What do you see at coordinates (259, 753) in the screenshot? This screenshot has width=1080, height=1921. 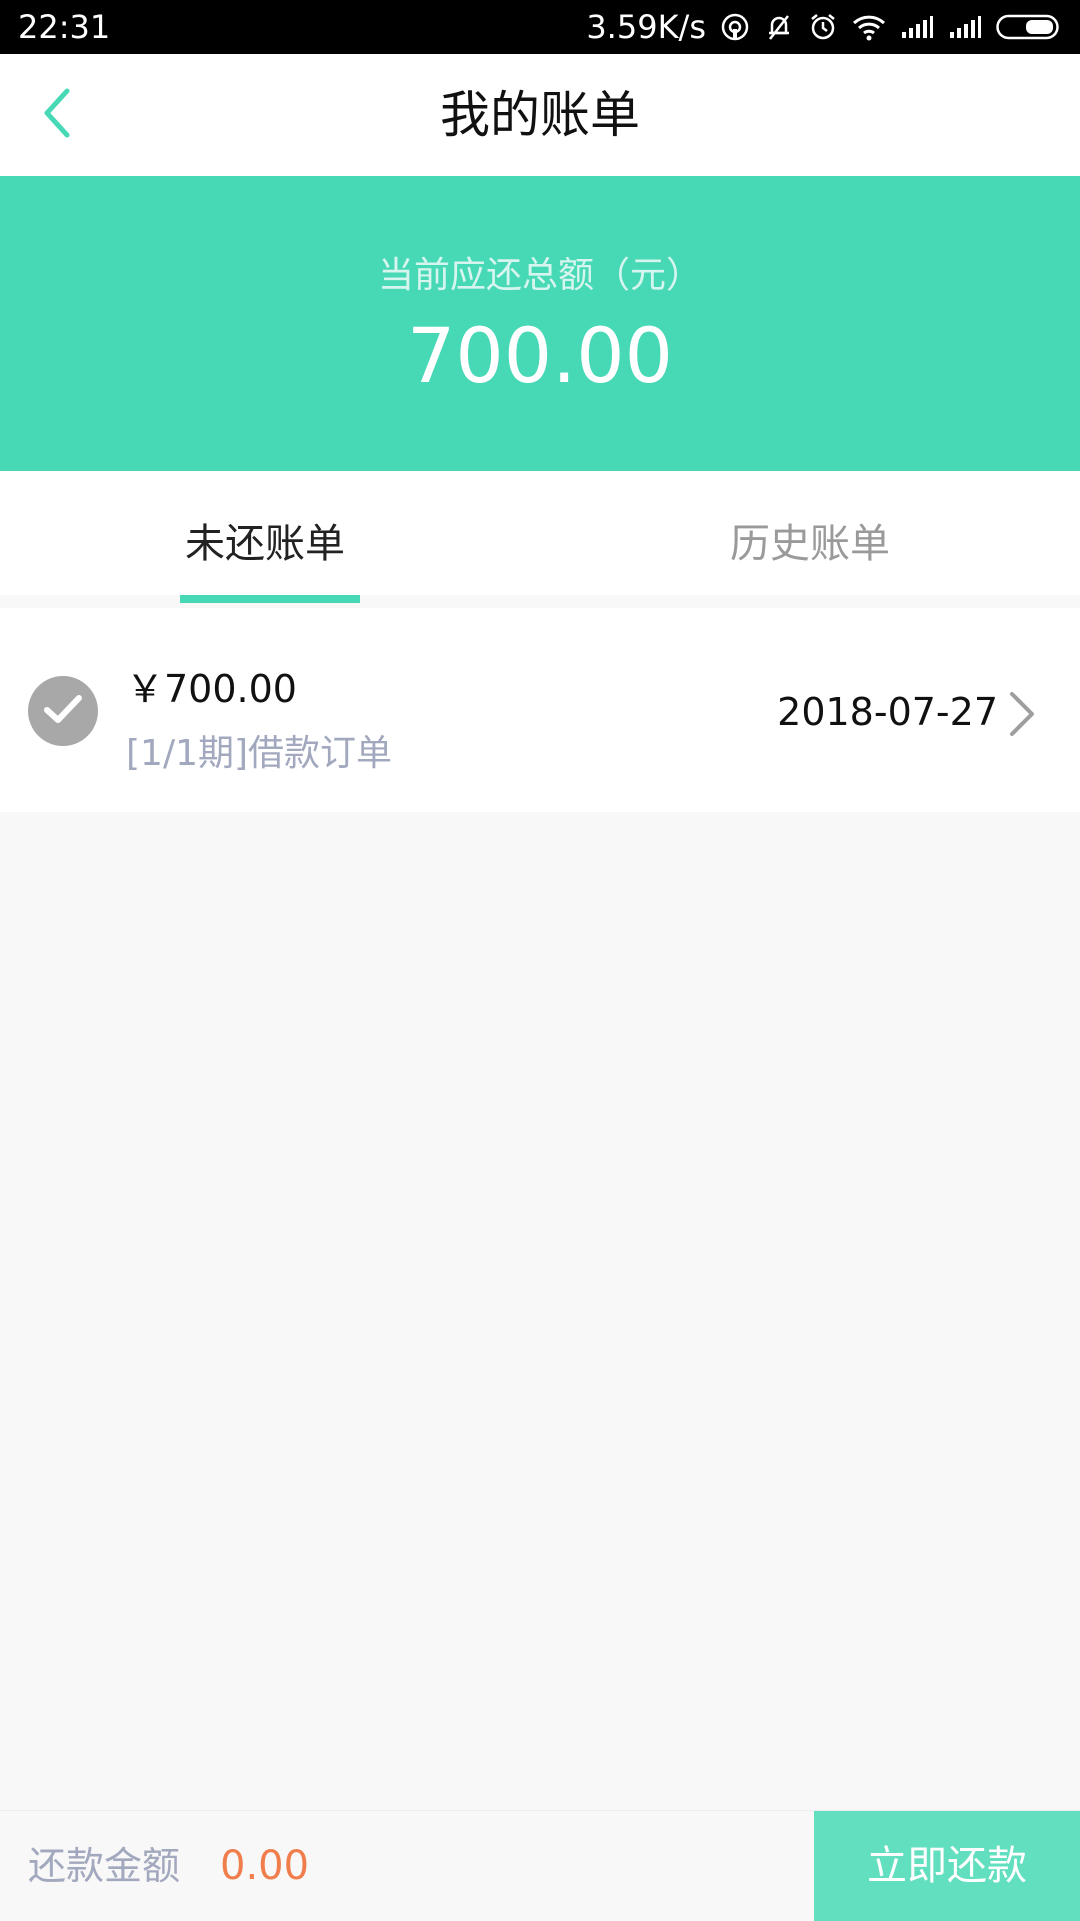 I see `bill-description: [1/1期]借款订单` at bounding box center [259, 753].